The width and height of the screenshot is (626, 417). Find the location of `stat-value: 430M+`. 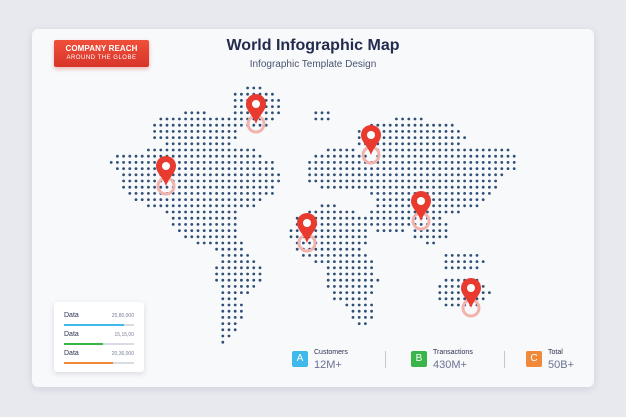

stat-value: 430M+ is located at coordinates (450, 365).